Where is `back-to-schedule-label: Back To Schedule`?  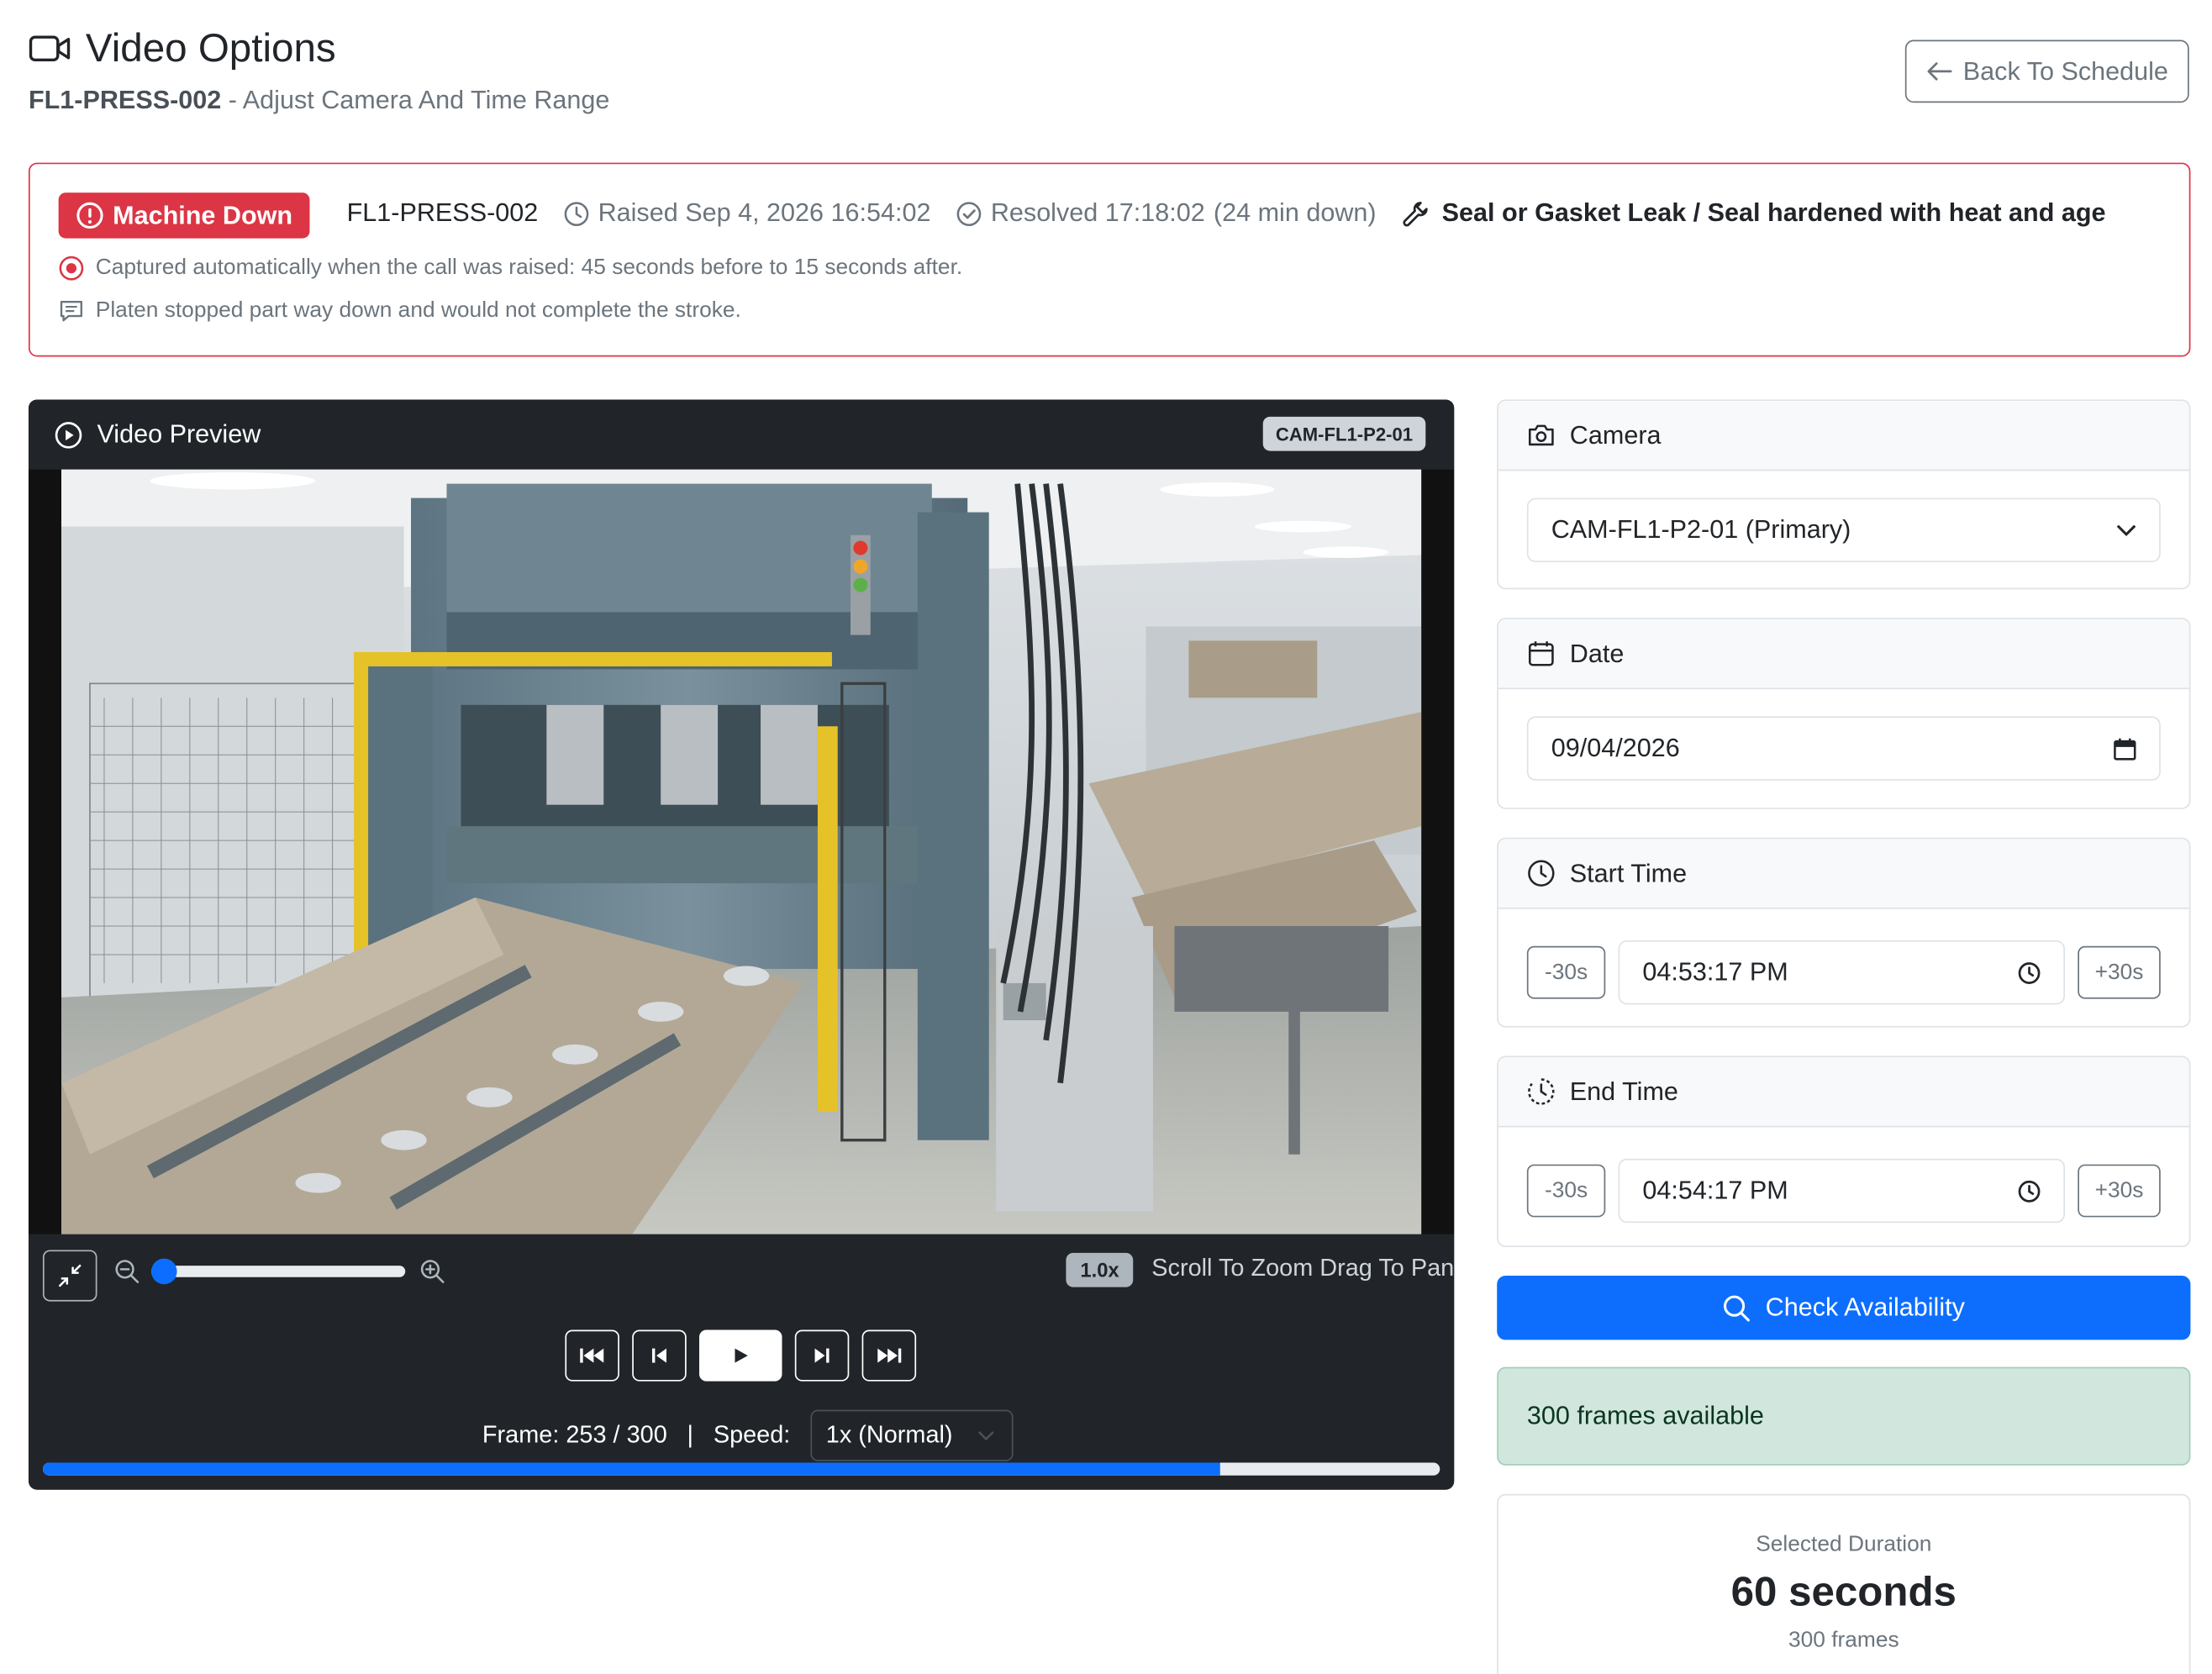 back-to-schedule-label: Back To Schedule is located at coordinates (2065, 71).